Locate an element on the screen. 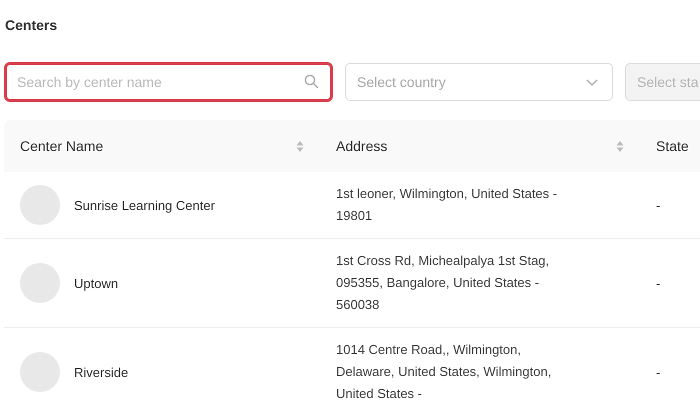 Image resolution: width=700 pixels, height=400 pixels. column-header: Address is located at coordinates (362, 146).